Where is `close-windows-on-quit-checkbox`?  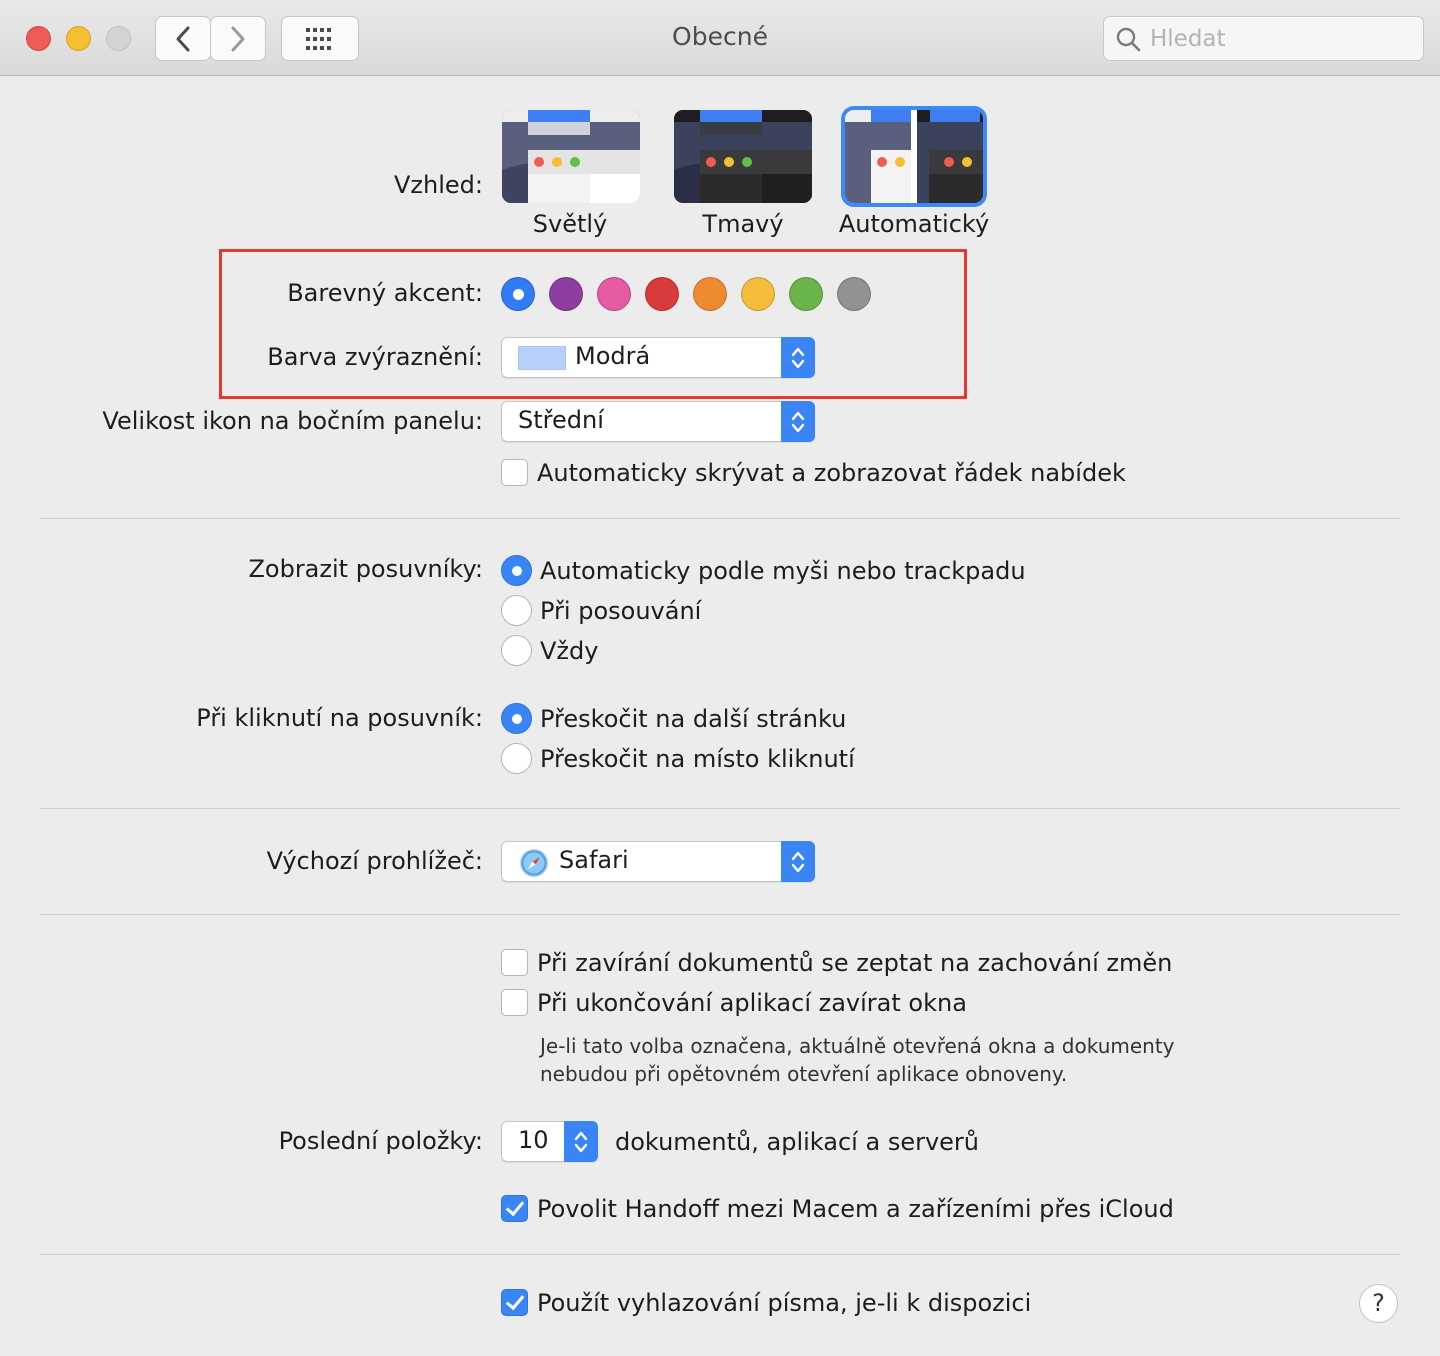 close-windows-on-quit-checkbox is located at coordinates (514, 1002).